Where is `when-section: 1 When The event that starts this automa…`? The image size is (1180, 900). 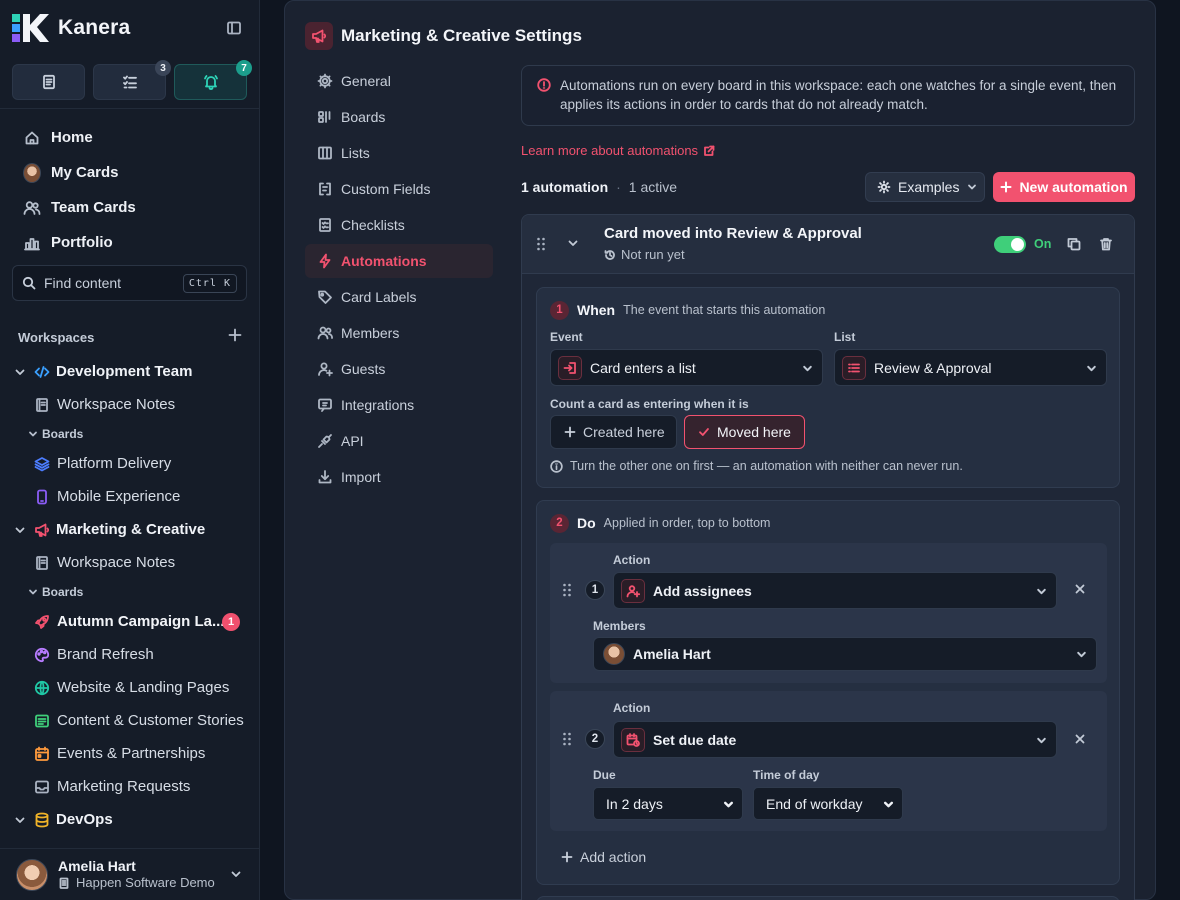 when-section: 1 When The event that starts this automa… is located at coordinates (828, 387).